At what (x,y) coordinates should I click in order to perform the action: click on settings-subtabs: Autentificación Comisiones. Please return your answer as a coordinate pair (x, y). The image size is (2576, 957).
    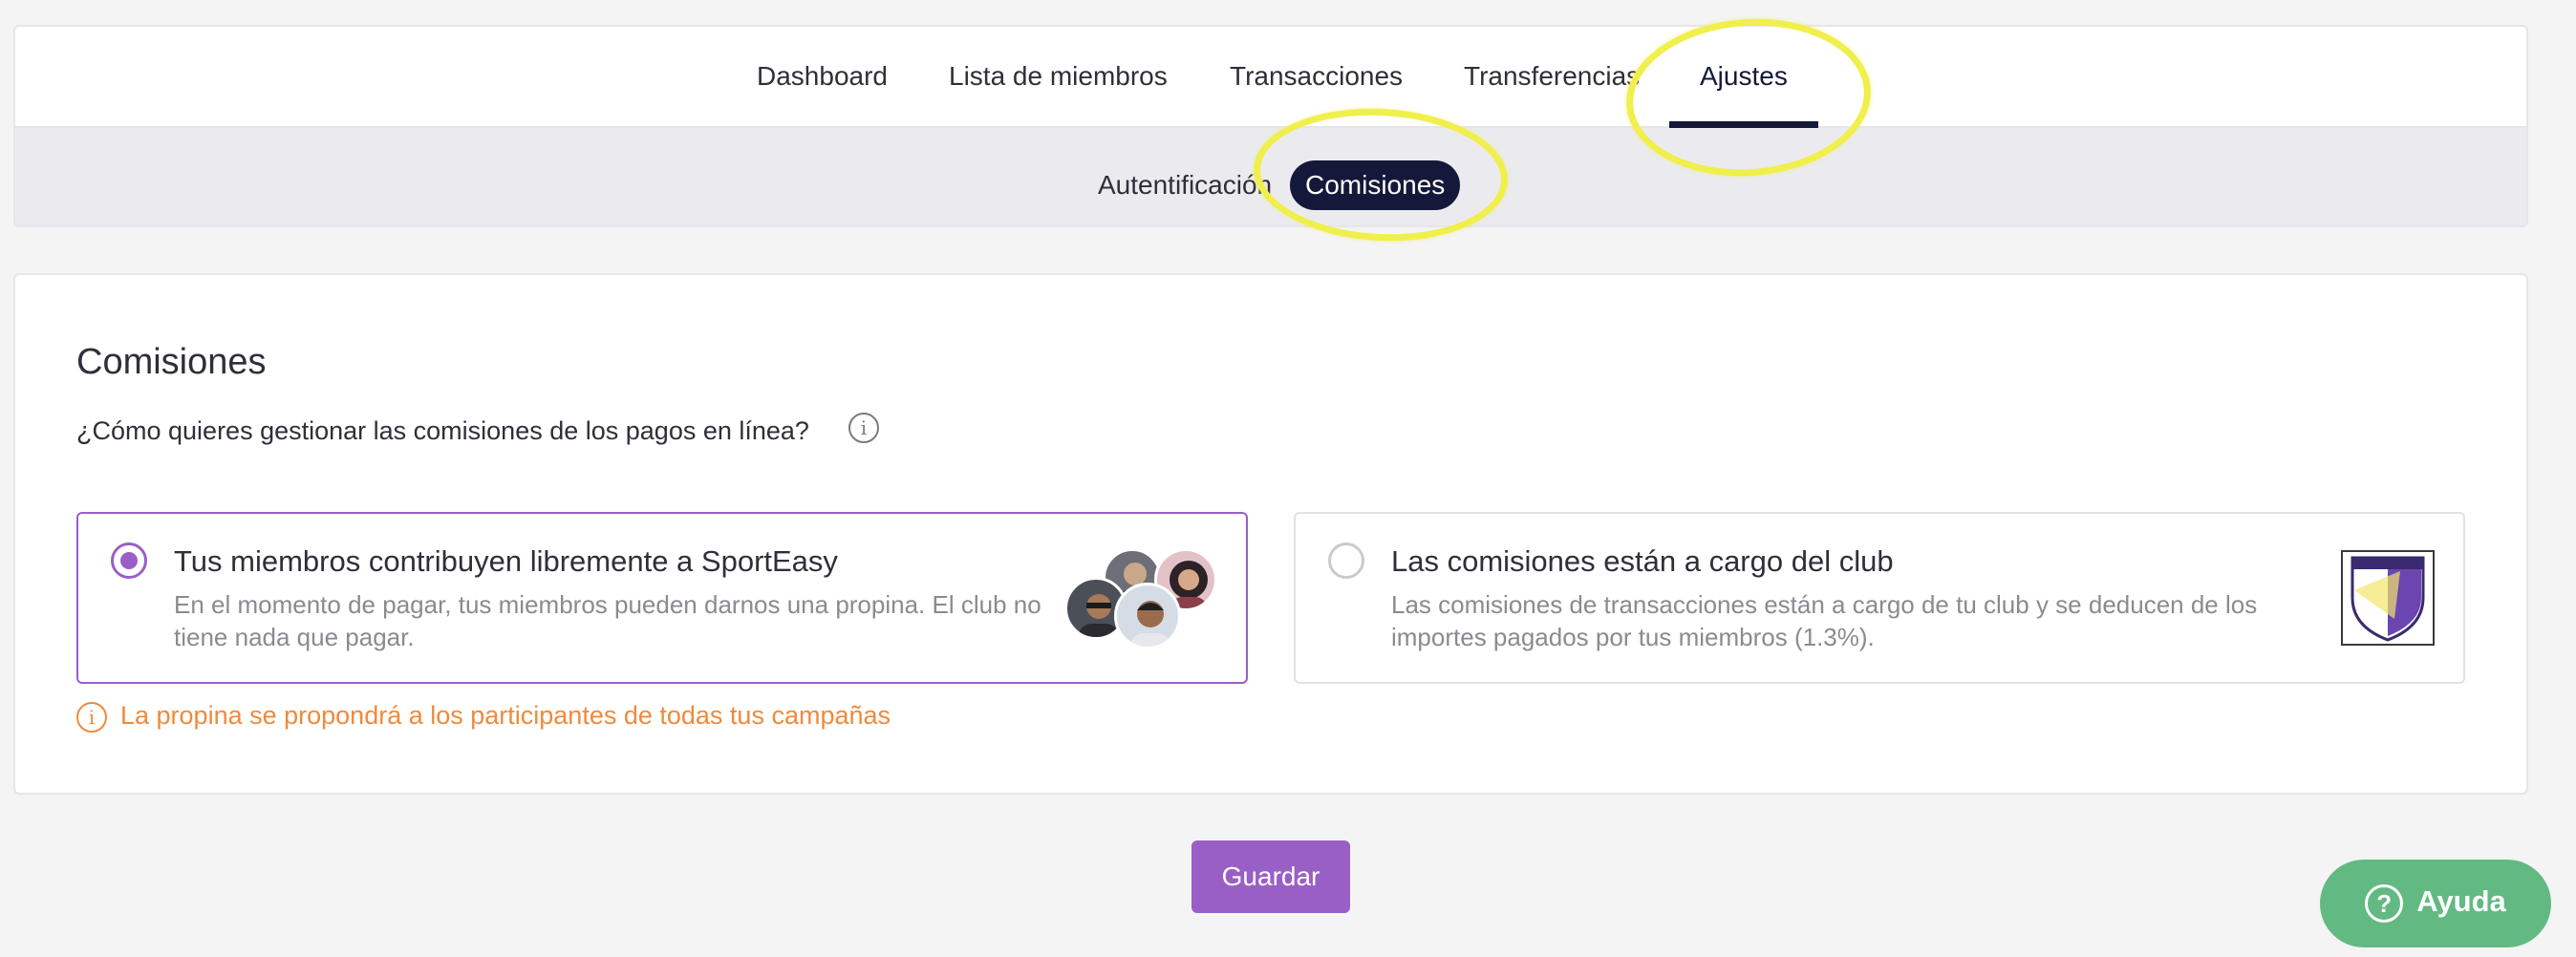
    Looking at the image, I should click on (1270, 176).